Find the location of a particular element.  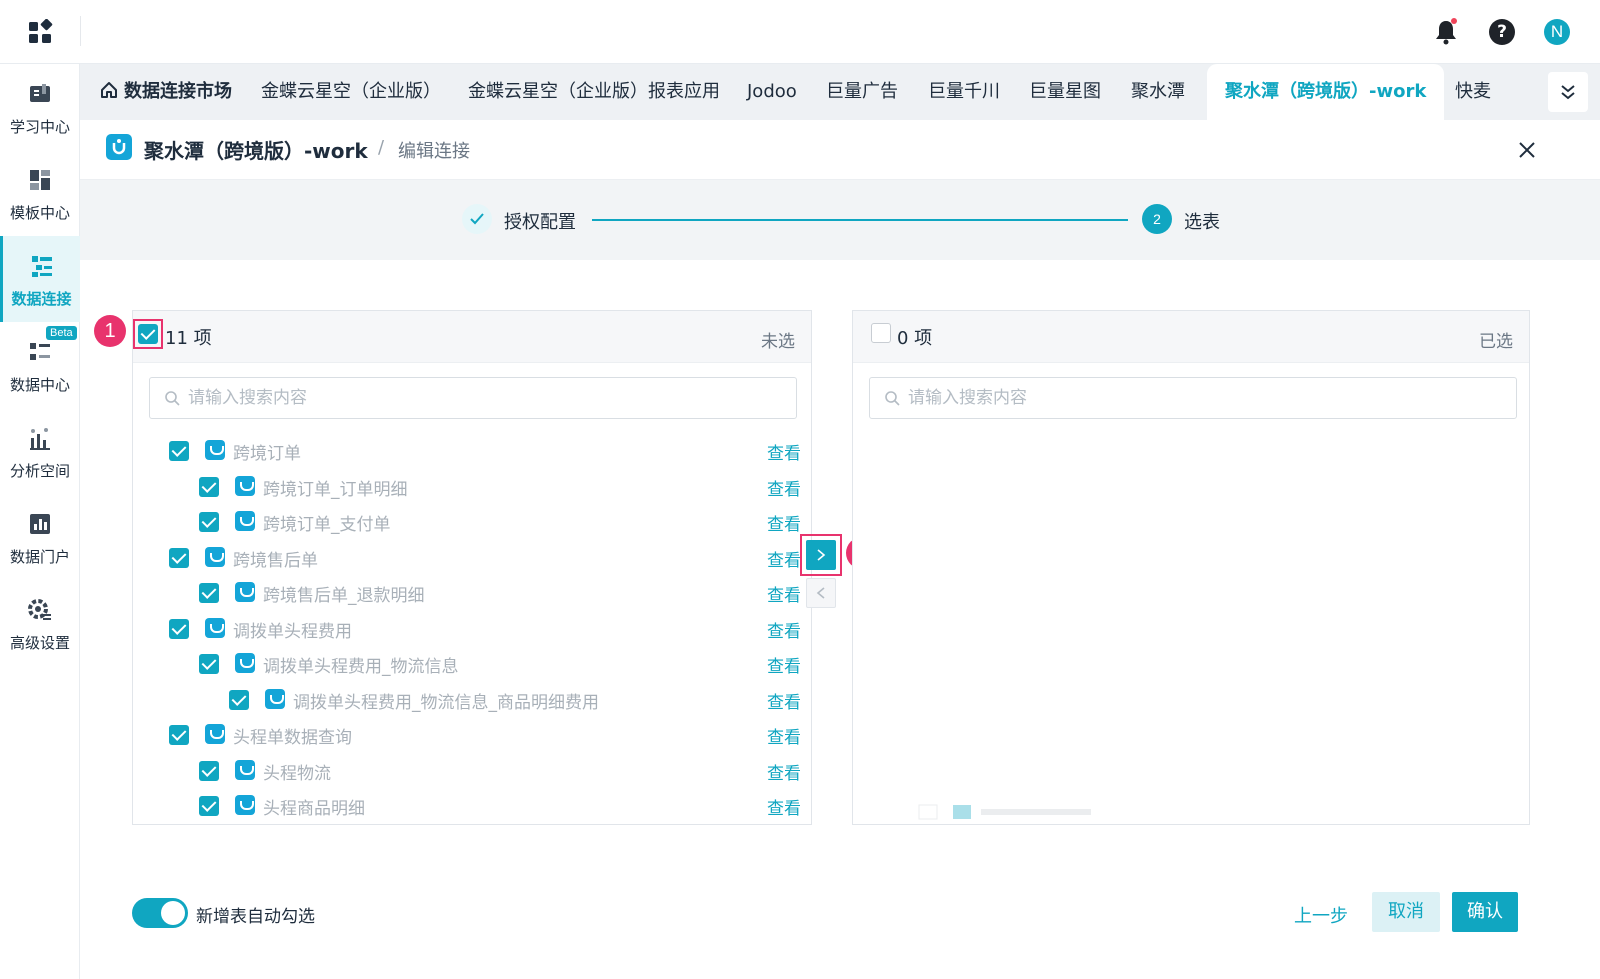

tab-home-market: 数据连接市场 is located at coordinates (166, 92).